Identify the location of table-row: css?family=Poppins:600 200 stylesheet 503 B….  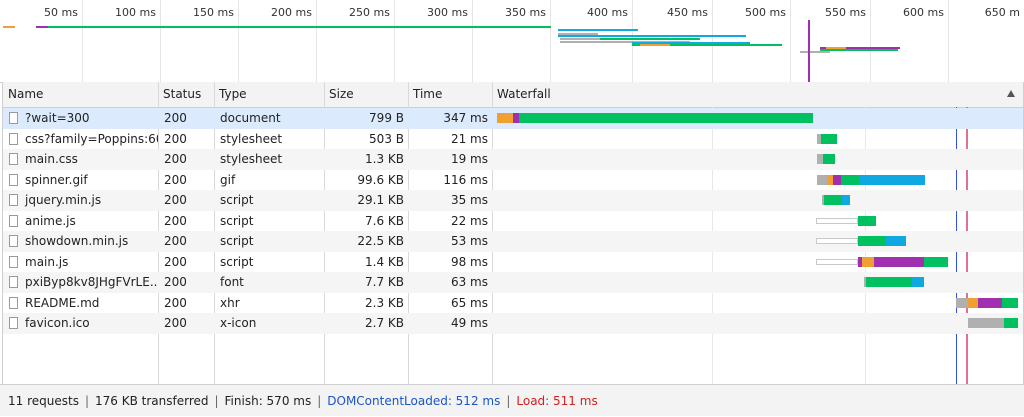
(513, 139).